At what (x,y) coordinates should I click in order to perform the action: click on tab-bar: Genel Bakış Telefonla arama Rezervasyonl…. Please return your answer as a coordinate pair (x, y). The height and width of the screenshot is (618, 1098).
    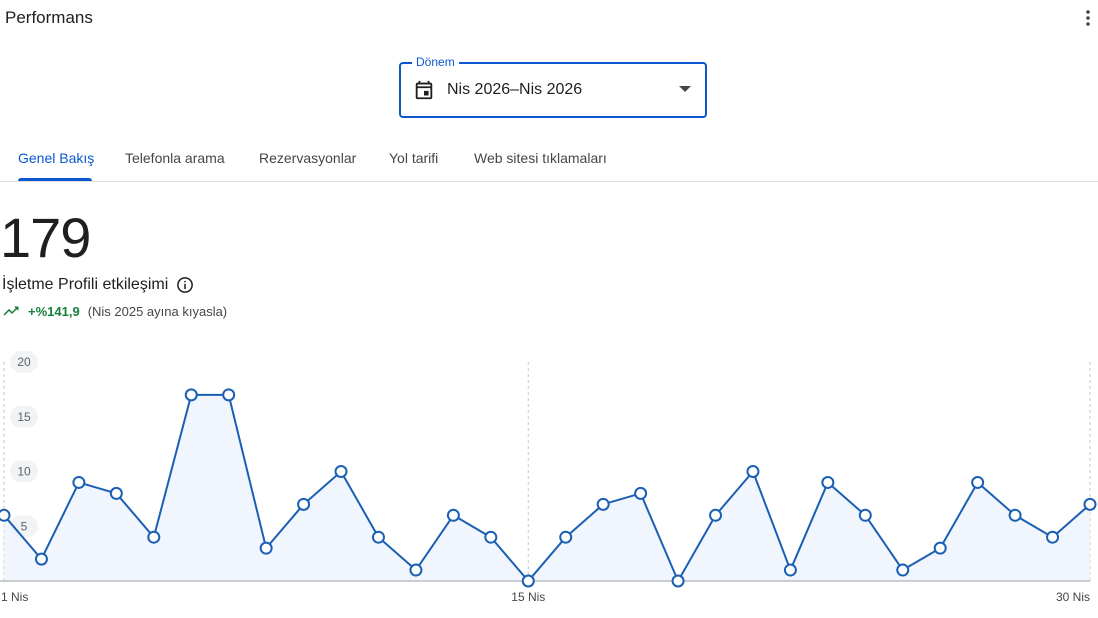
    Looking at the image, I should click on (549, 160).